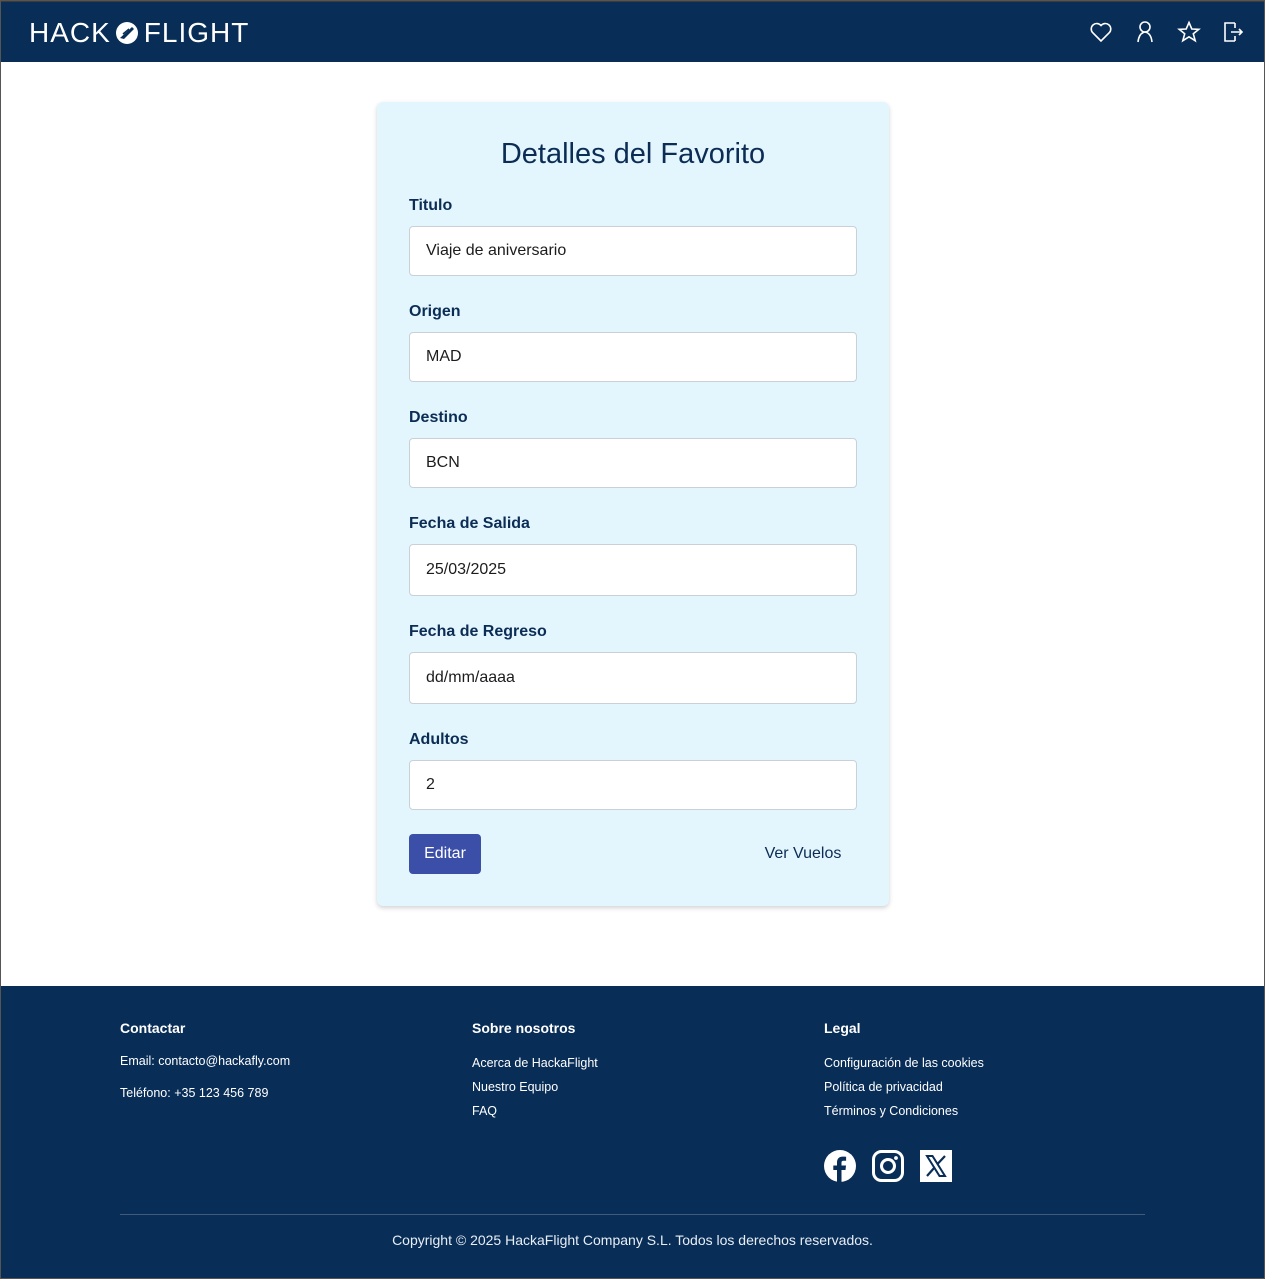 The width and height of the screenshot is (1265, 1279). I want to click on footer-link-team: Nuestro Equipo, so click(535, 1090).